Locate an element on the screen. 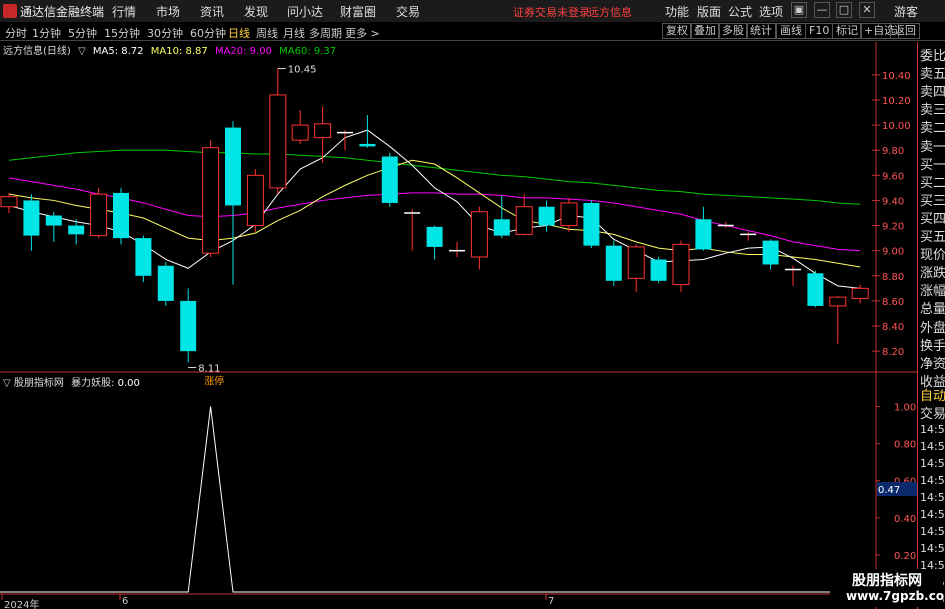 The width and height of the screenshot is (945, 609). auto-label: 自动 is located at coordinates (932, 394).